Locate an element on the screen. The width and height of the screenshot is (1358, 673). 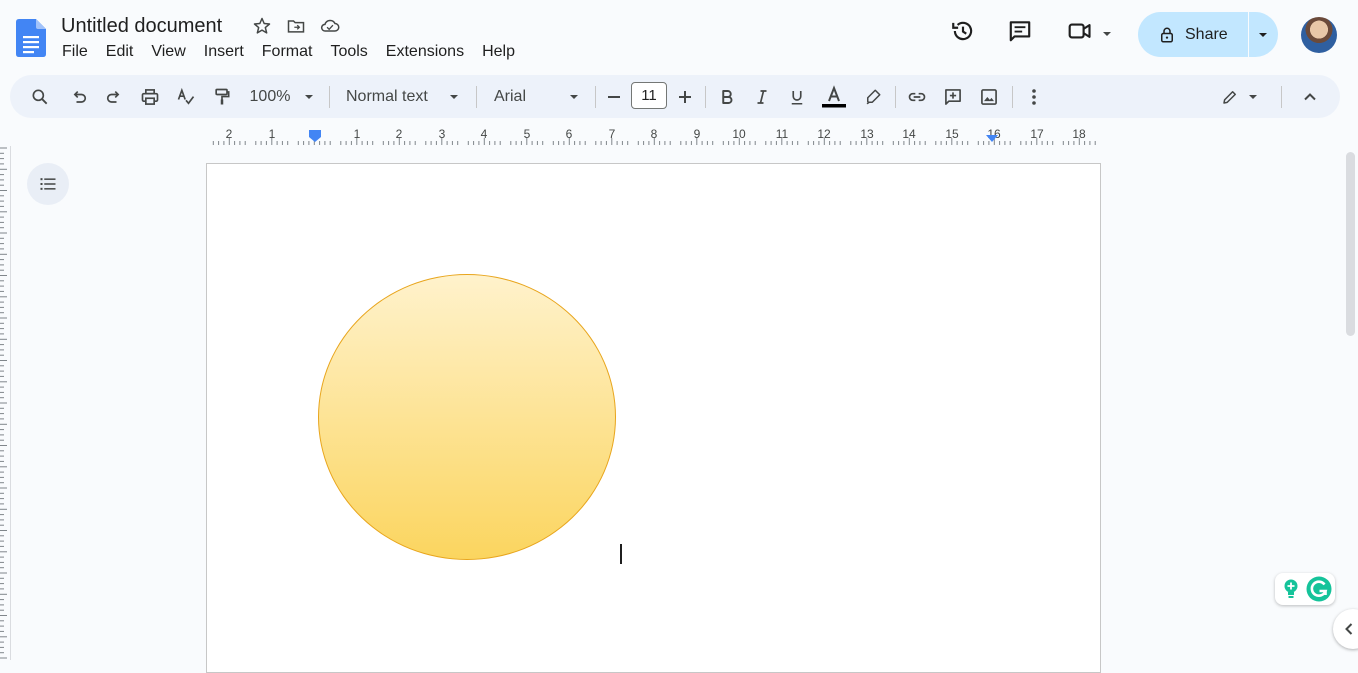
paint-format-icon is located at coordinates (222, 96).